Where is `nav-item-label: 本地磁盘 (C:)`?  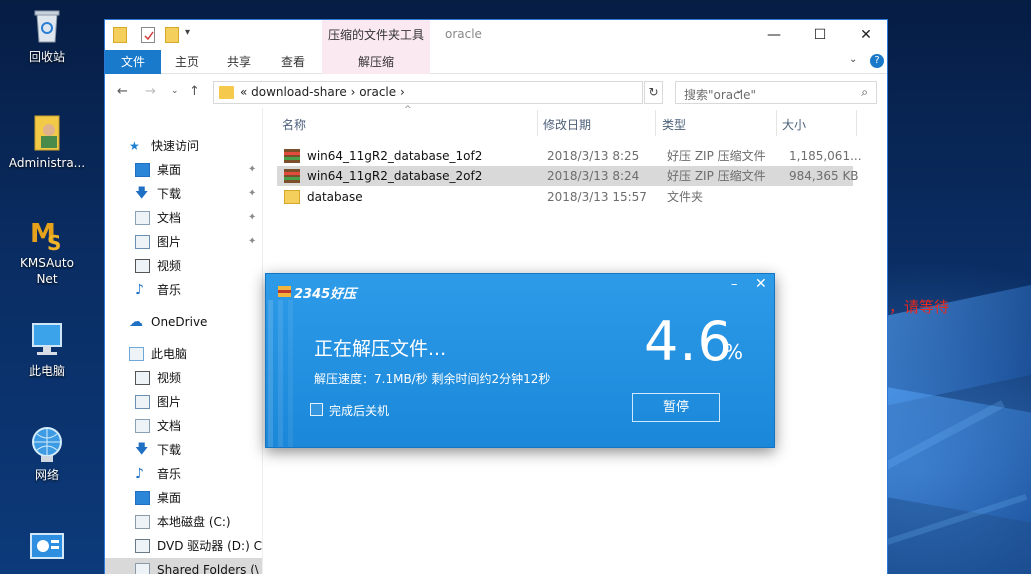
nav-item-label: 本地磁盘 (C:) is located at coordinates (194, 522).